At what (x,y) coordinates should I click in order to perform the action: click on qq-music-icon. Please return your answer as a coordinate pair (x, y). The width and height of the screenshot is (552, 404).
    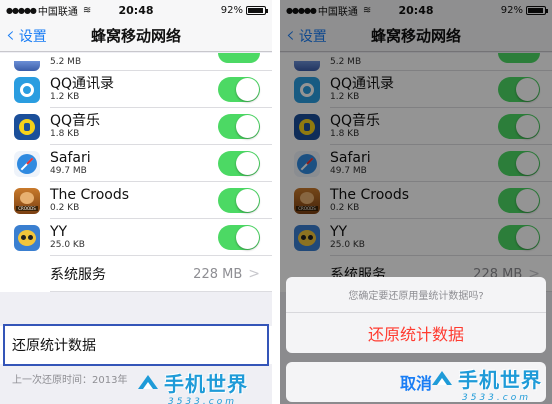
    Looking at the image, I should click on (27, 126).